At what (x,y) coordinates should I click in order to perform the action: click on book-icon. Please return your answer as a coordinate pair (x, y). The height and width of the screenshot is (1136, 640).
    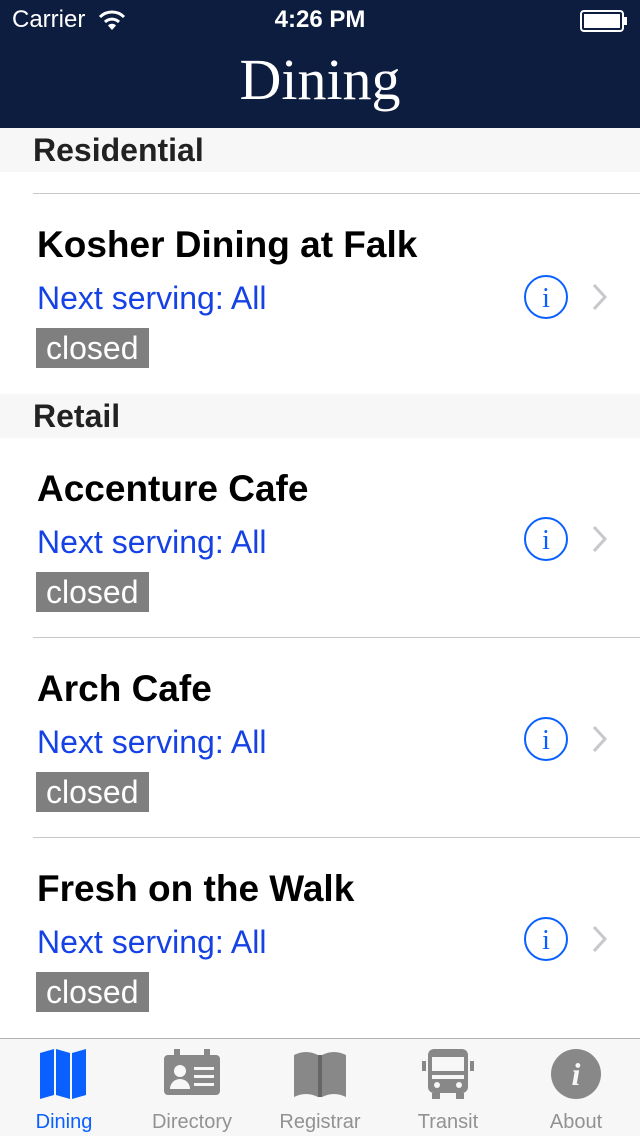
    Looking at the image, I should click on (320, 1074).